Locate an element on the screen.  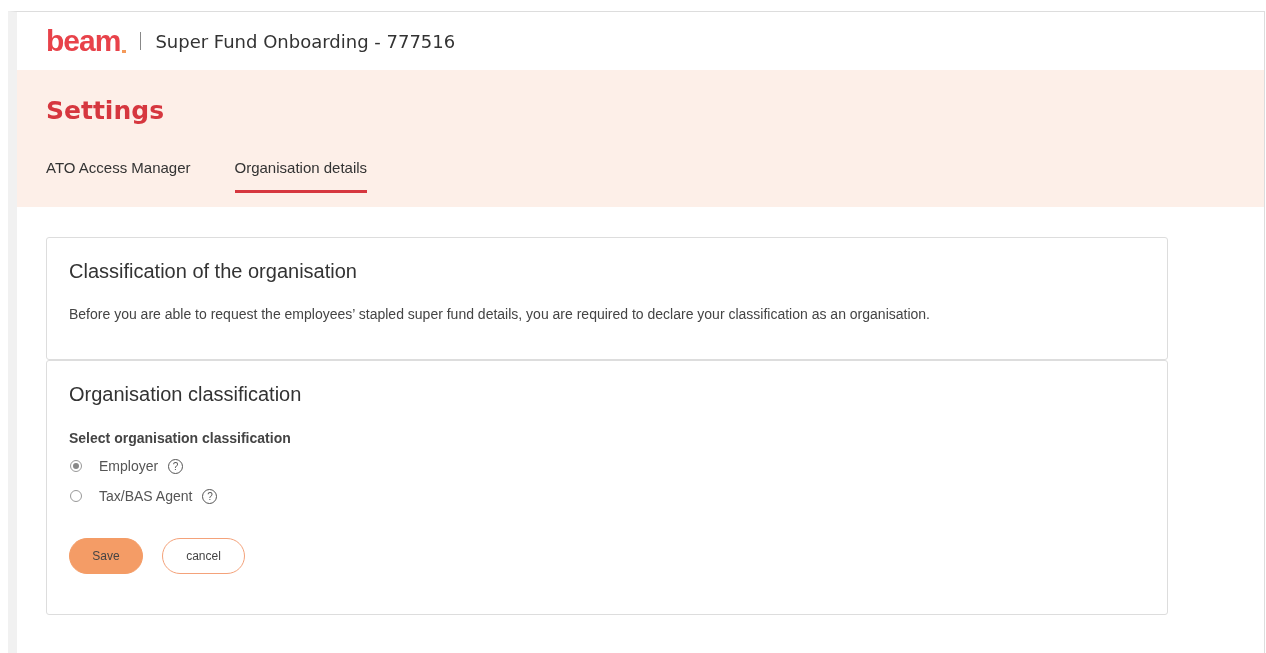
cancel-button: cancel is located at coordinates (203, 556).